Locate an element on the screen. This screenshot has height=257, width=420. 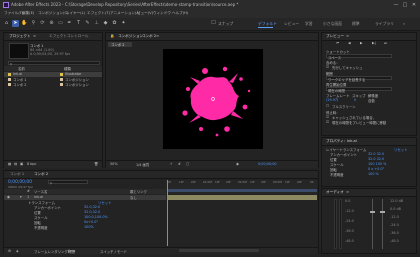
workspace-libraries: ライブラリ is located at coordinates (384, 24).